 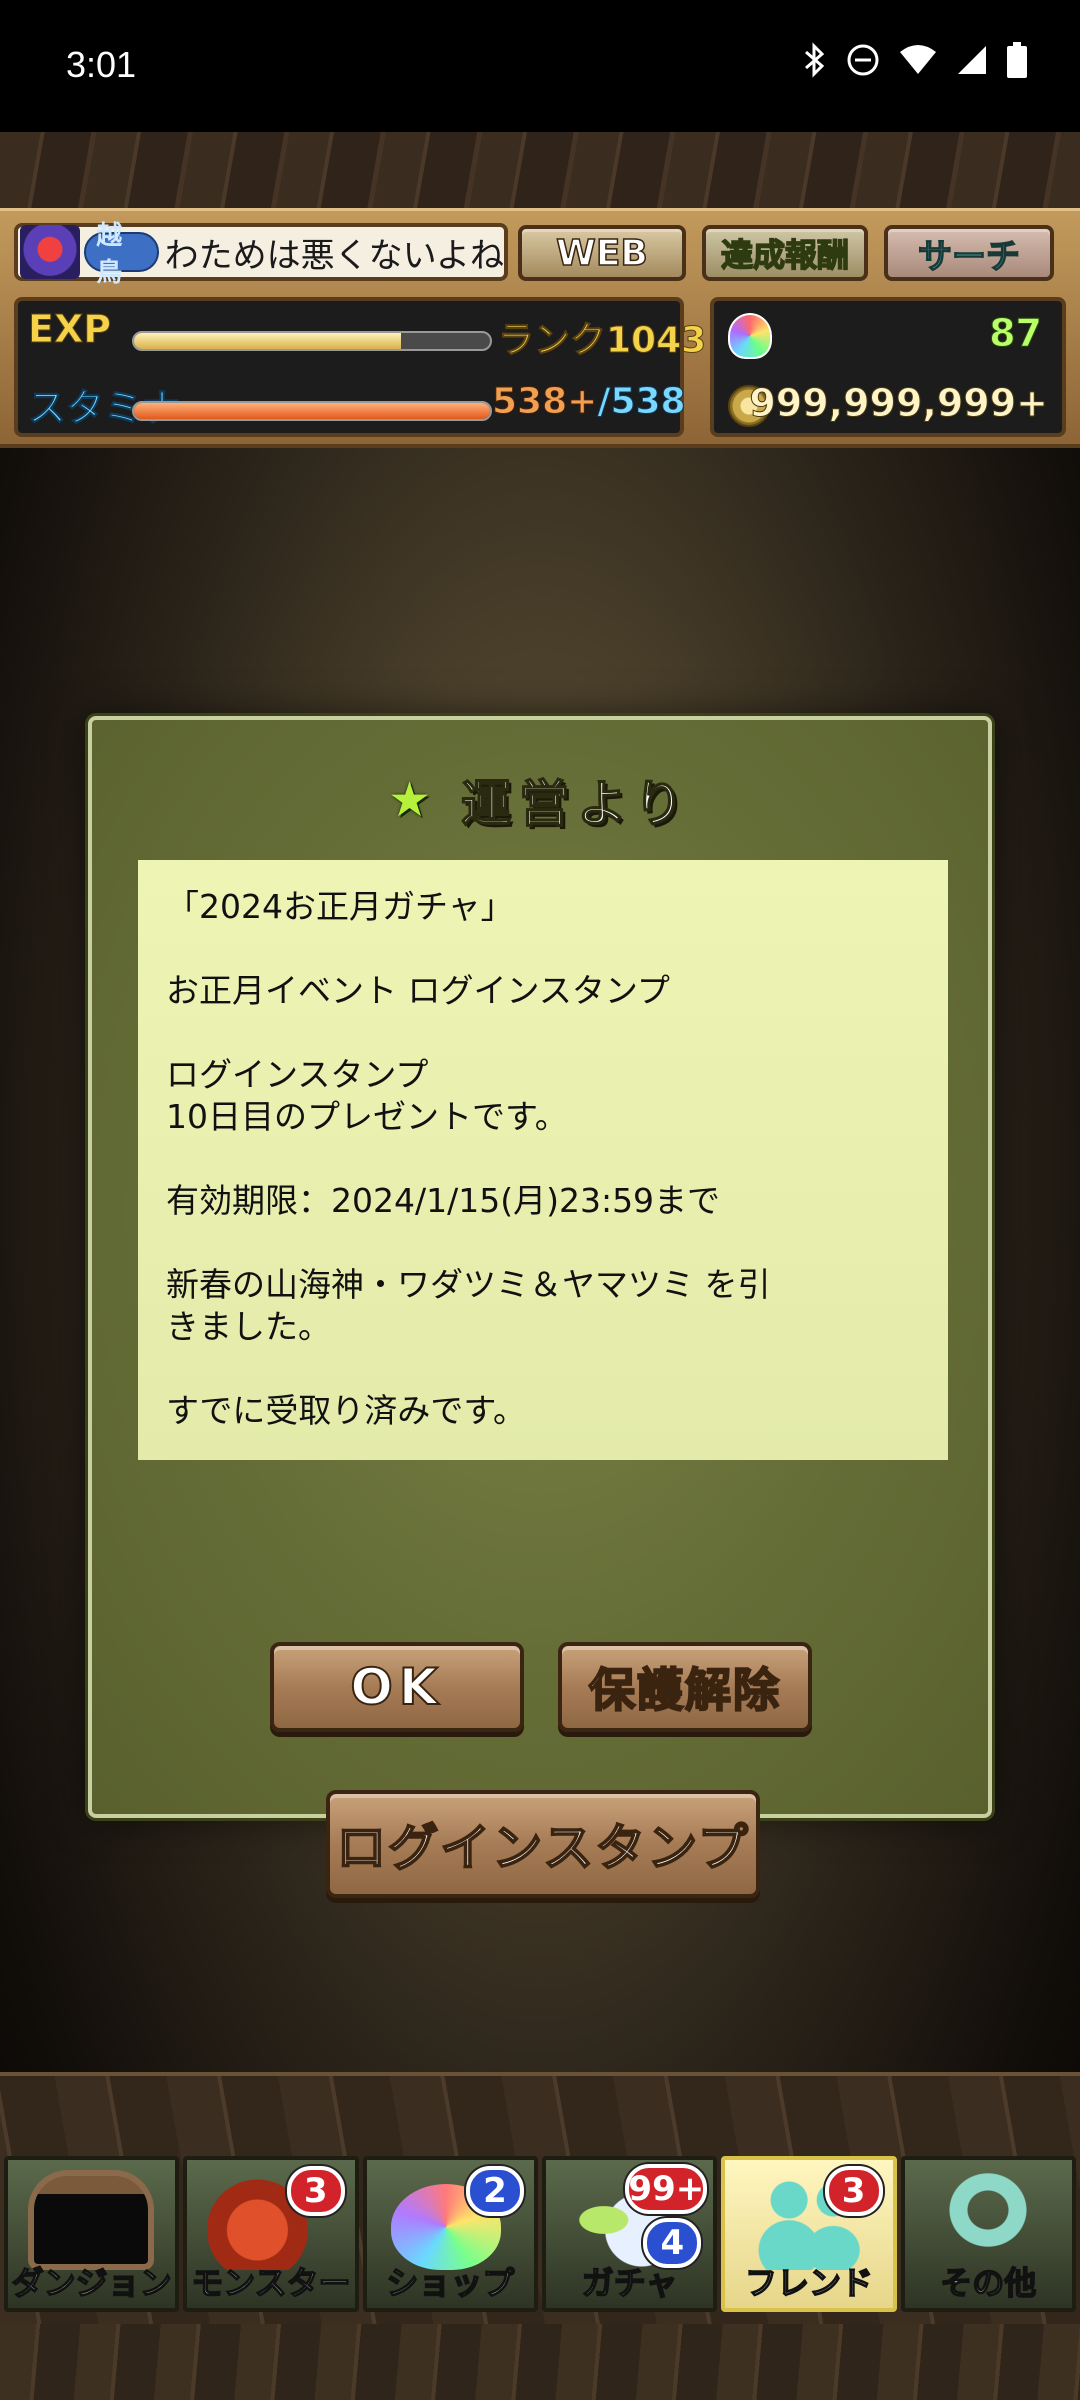 What do you see at coordinates (267, 341) in the screenshot?
I see `exp-bar-fill` at bounding box center [267, 341].